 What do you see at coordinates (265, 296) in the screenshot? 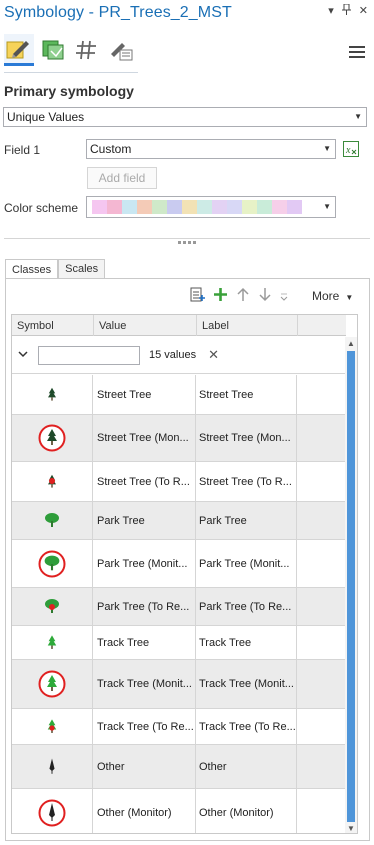
I see `move-down-icon` at bounding box center [265, 296].